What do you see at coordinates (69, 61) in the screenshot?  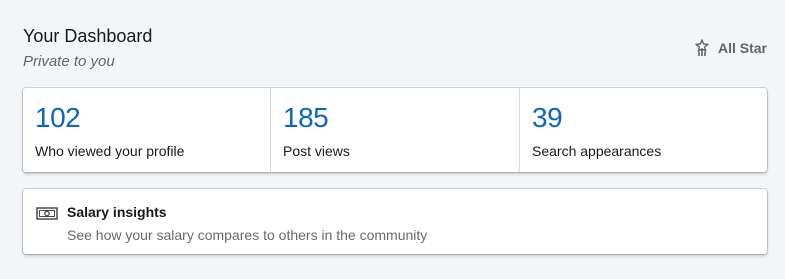 I see `privacy-subtitle: Private to you` at bounding box center [69, 61].